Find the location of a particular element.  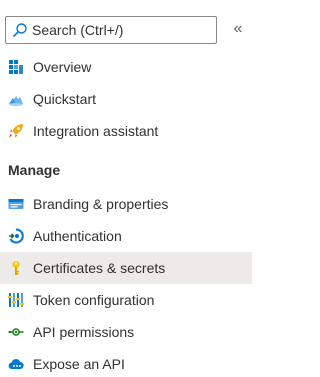

nav-item-branding-properties: Branding & properties is located at coordinates (126, 204).